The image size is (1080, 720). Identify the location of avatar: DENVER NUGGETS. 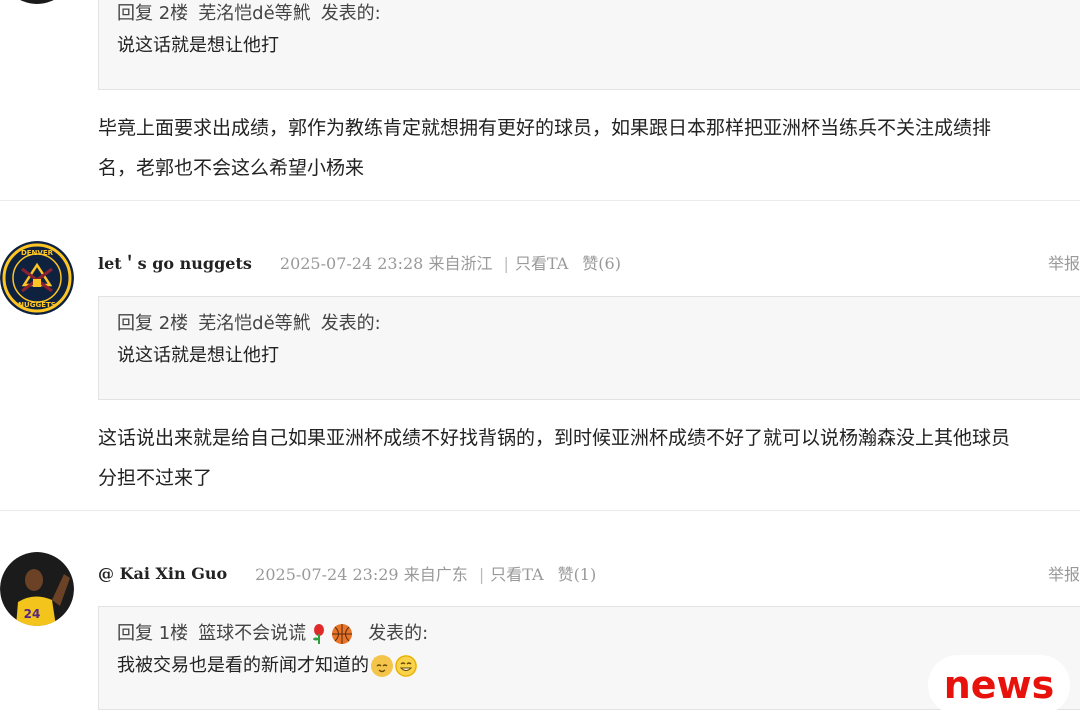
(37, 278).